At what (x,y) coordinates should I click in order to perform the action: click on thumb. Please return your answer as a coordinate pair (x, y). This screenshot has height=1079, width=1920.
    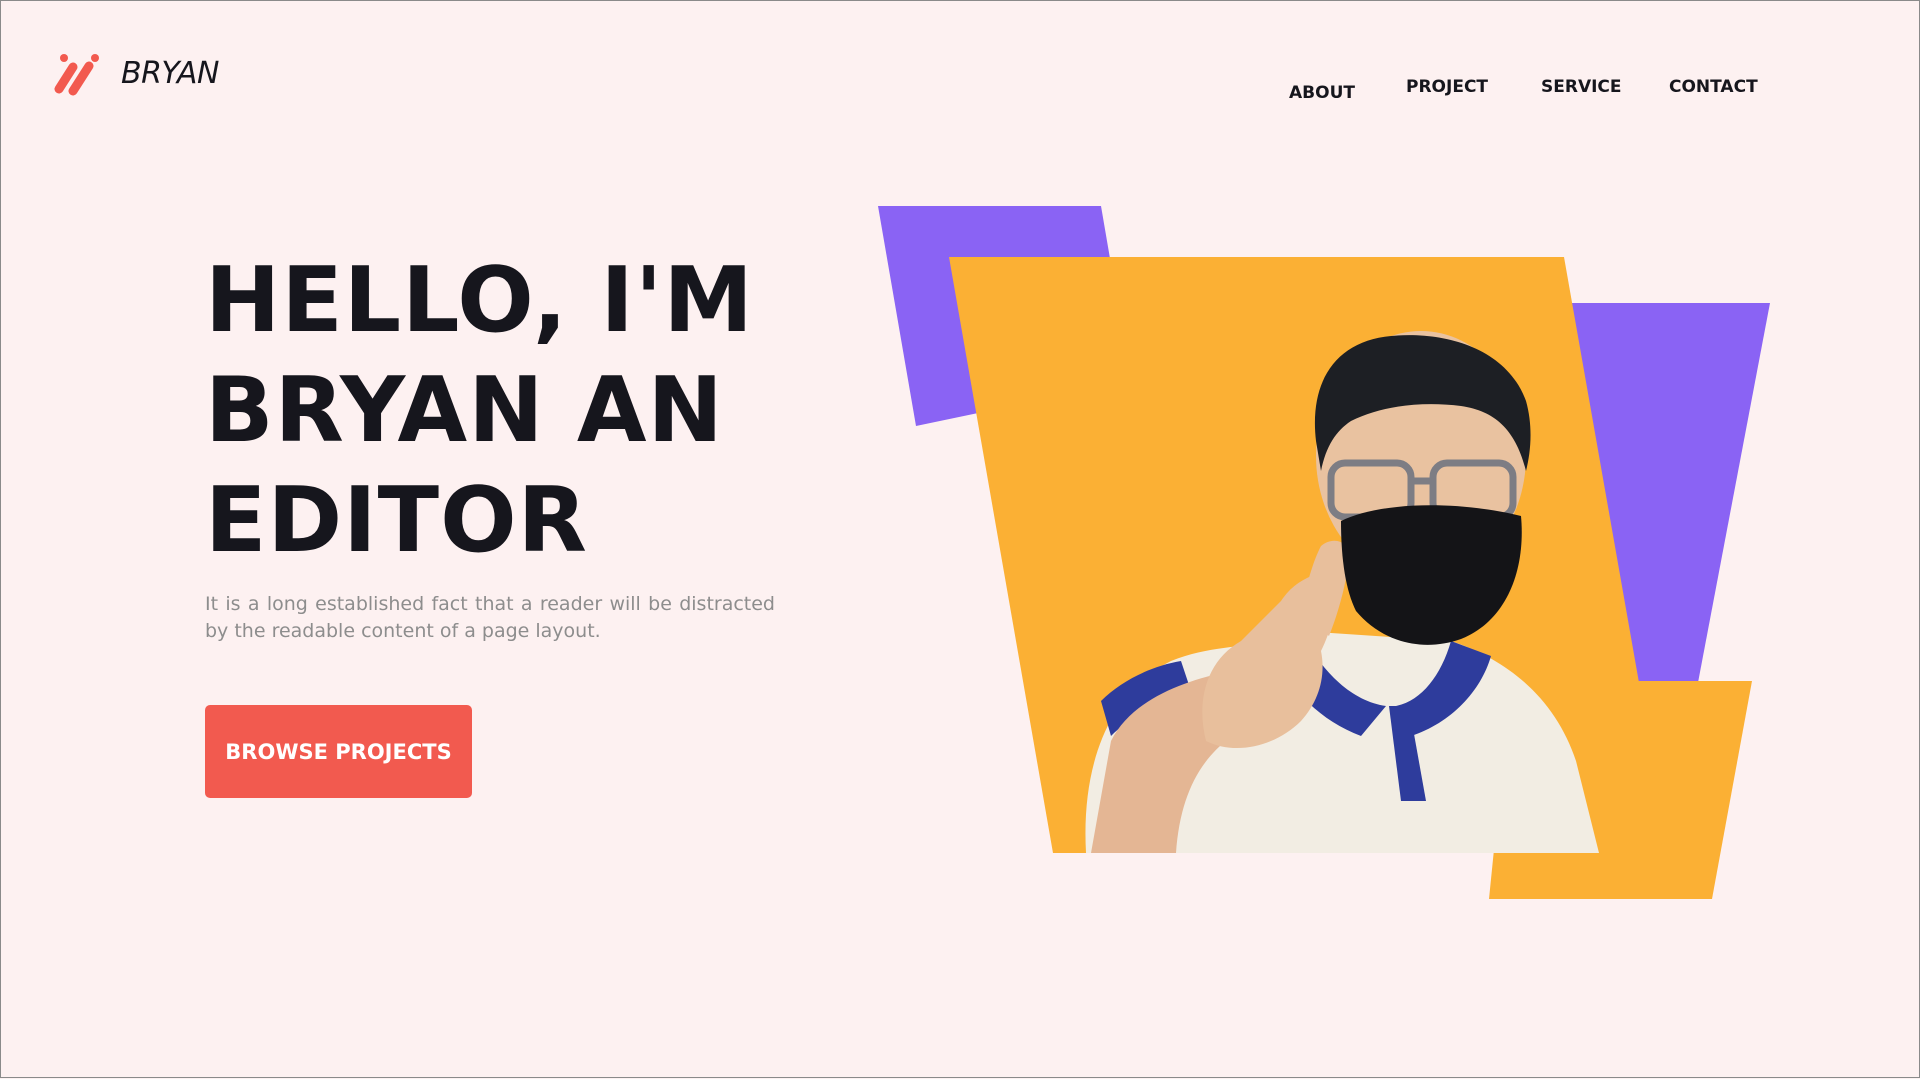
    Looking at the image, I should click on (1325, 588).